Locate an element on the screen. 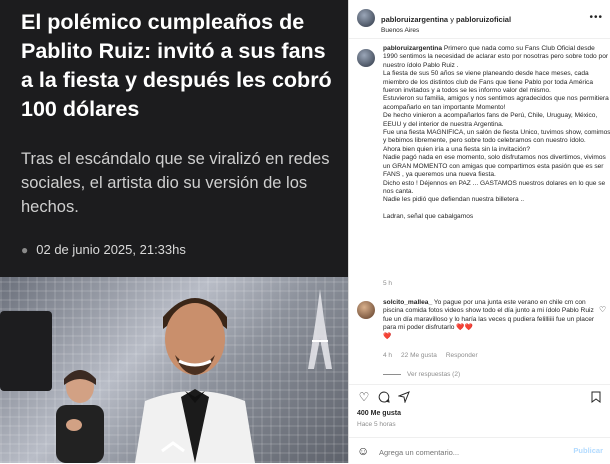 This screenshot has width=610, height=464. emoji-icon: ☺ is located at coordinates (363, 451).